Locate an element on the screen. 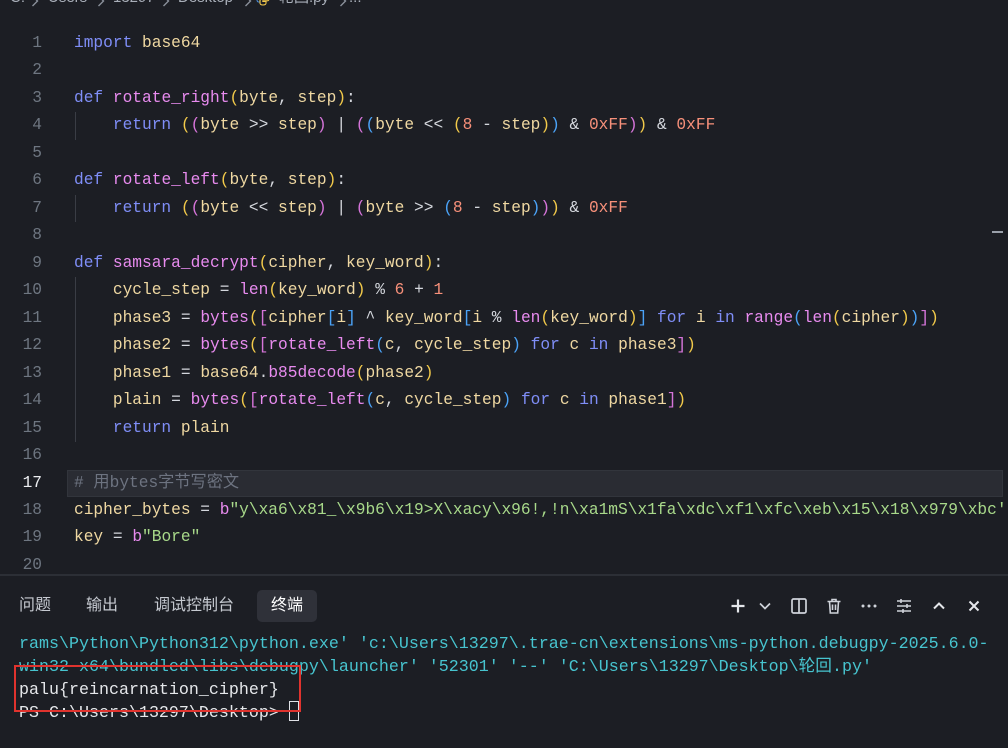 This screenshot has height=748, width=1008. code-token: phase3 is located at coordinates (142, 317).